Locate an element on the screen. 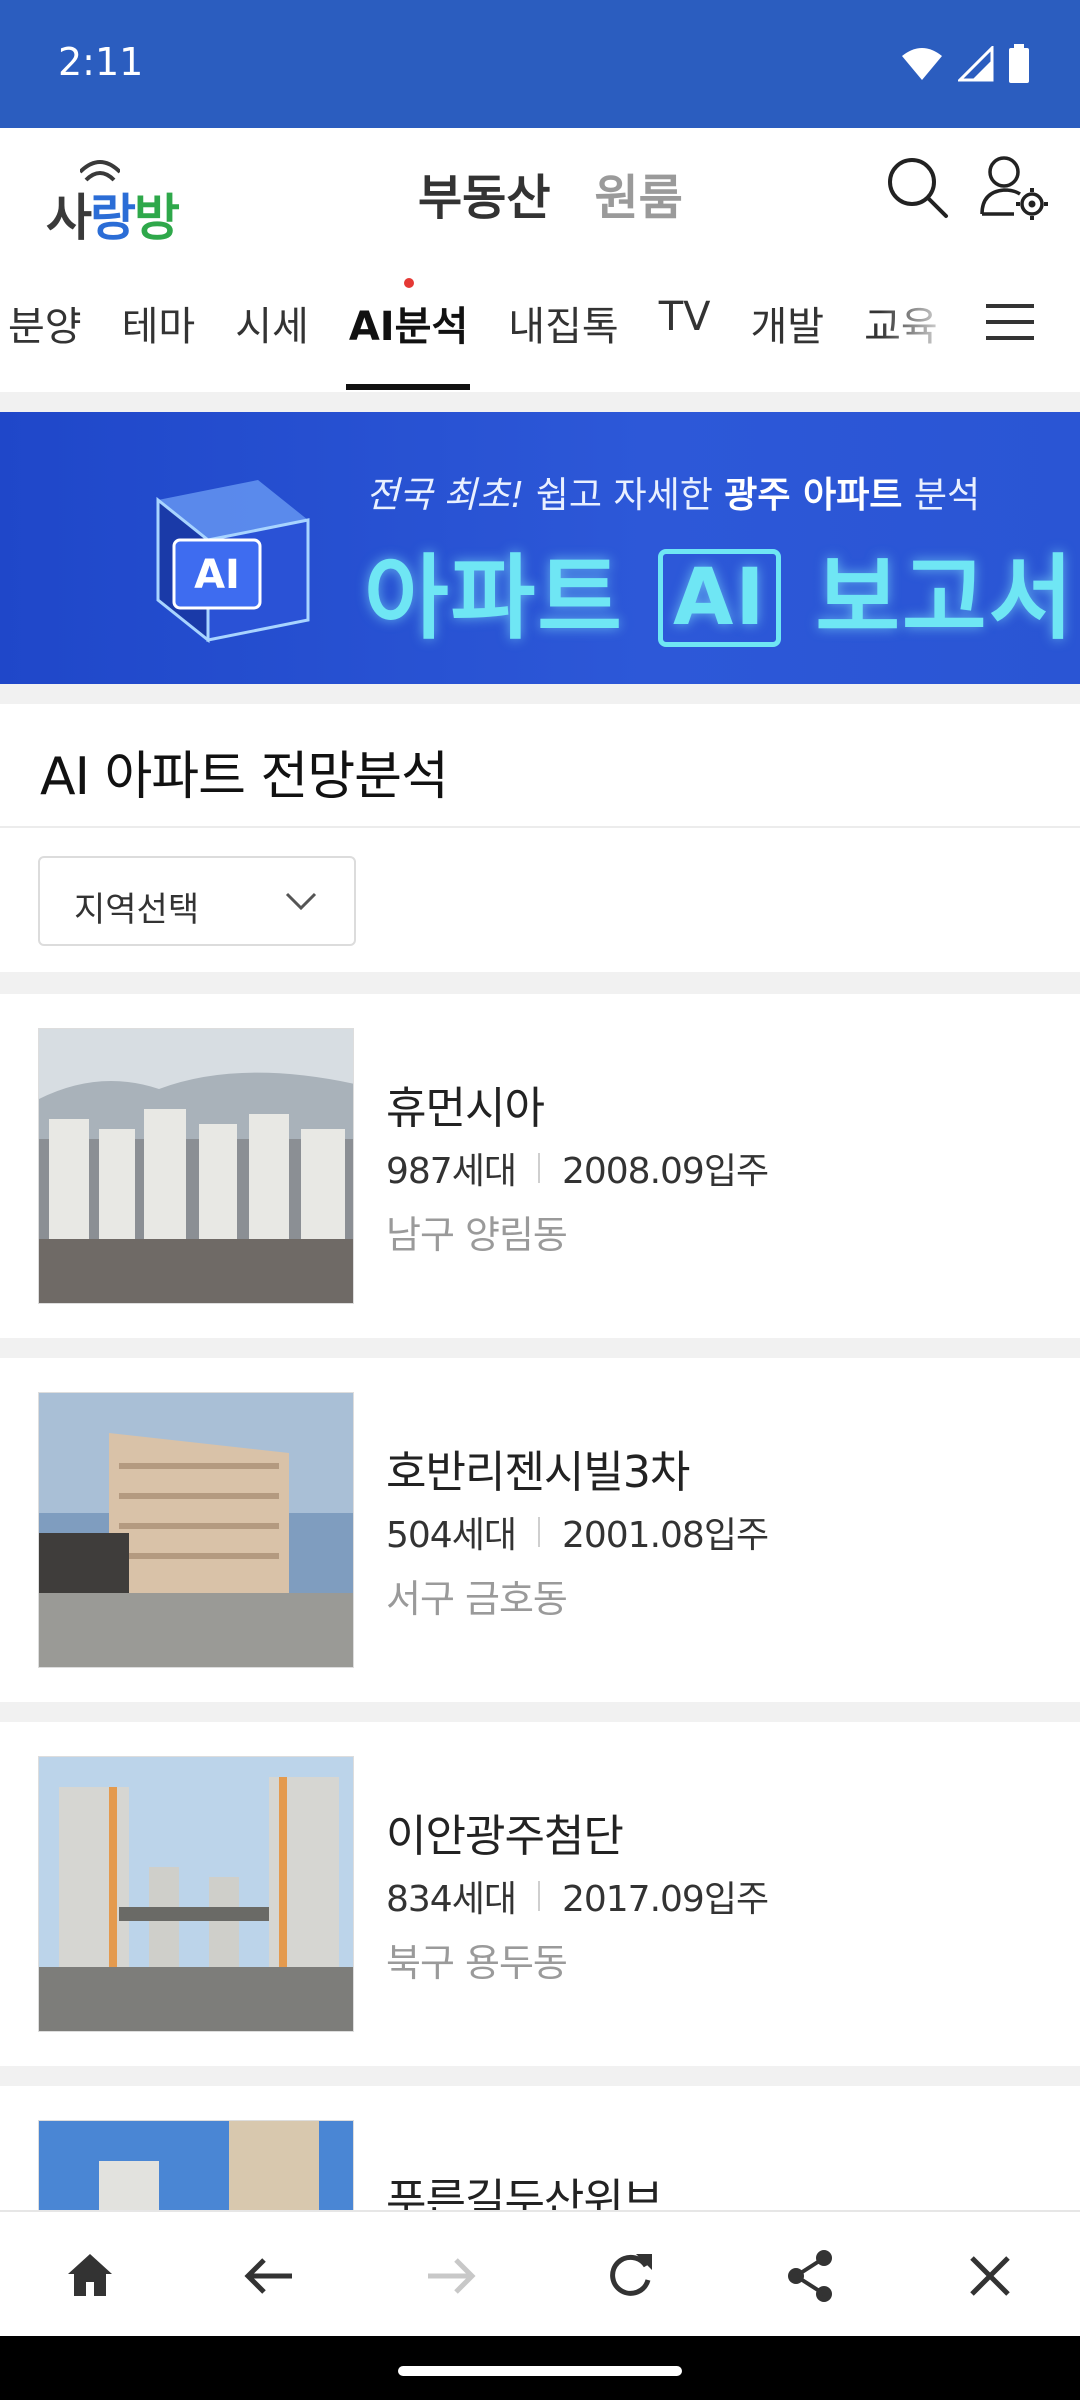 The height and width of the screenshot is (2400, 1080). ai-cube-icon: AI is located at coordinates (233, 562).